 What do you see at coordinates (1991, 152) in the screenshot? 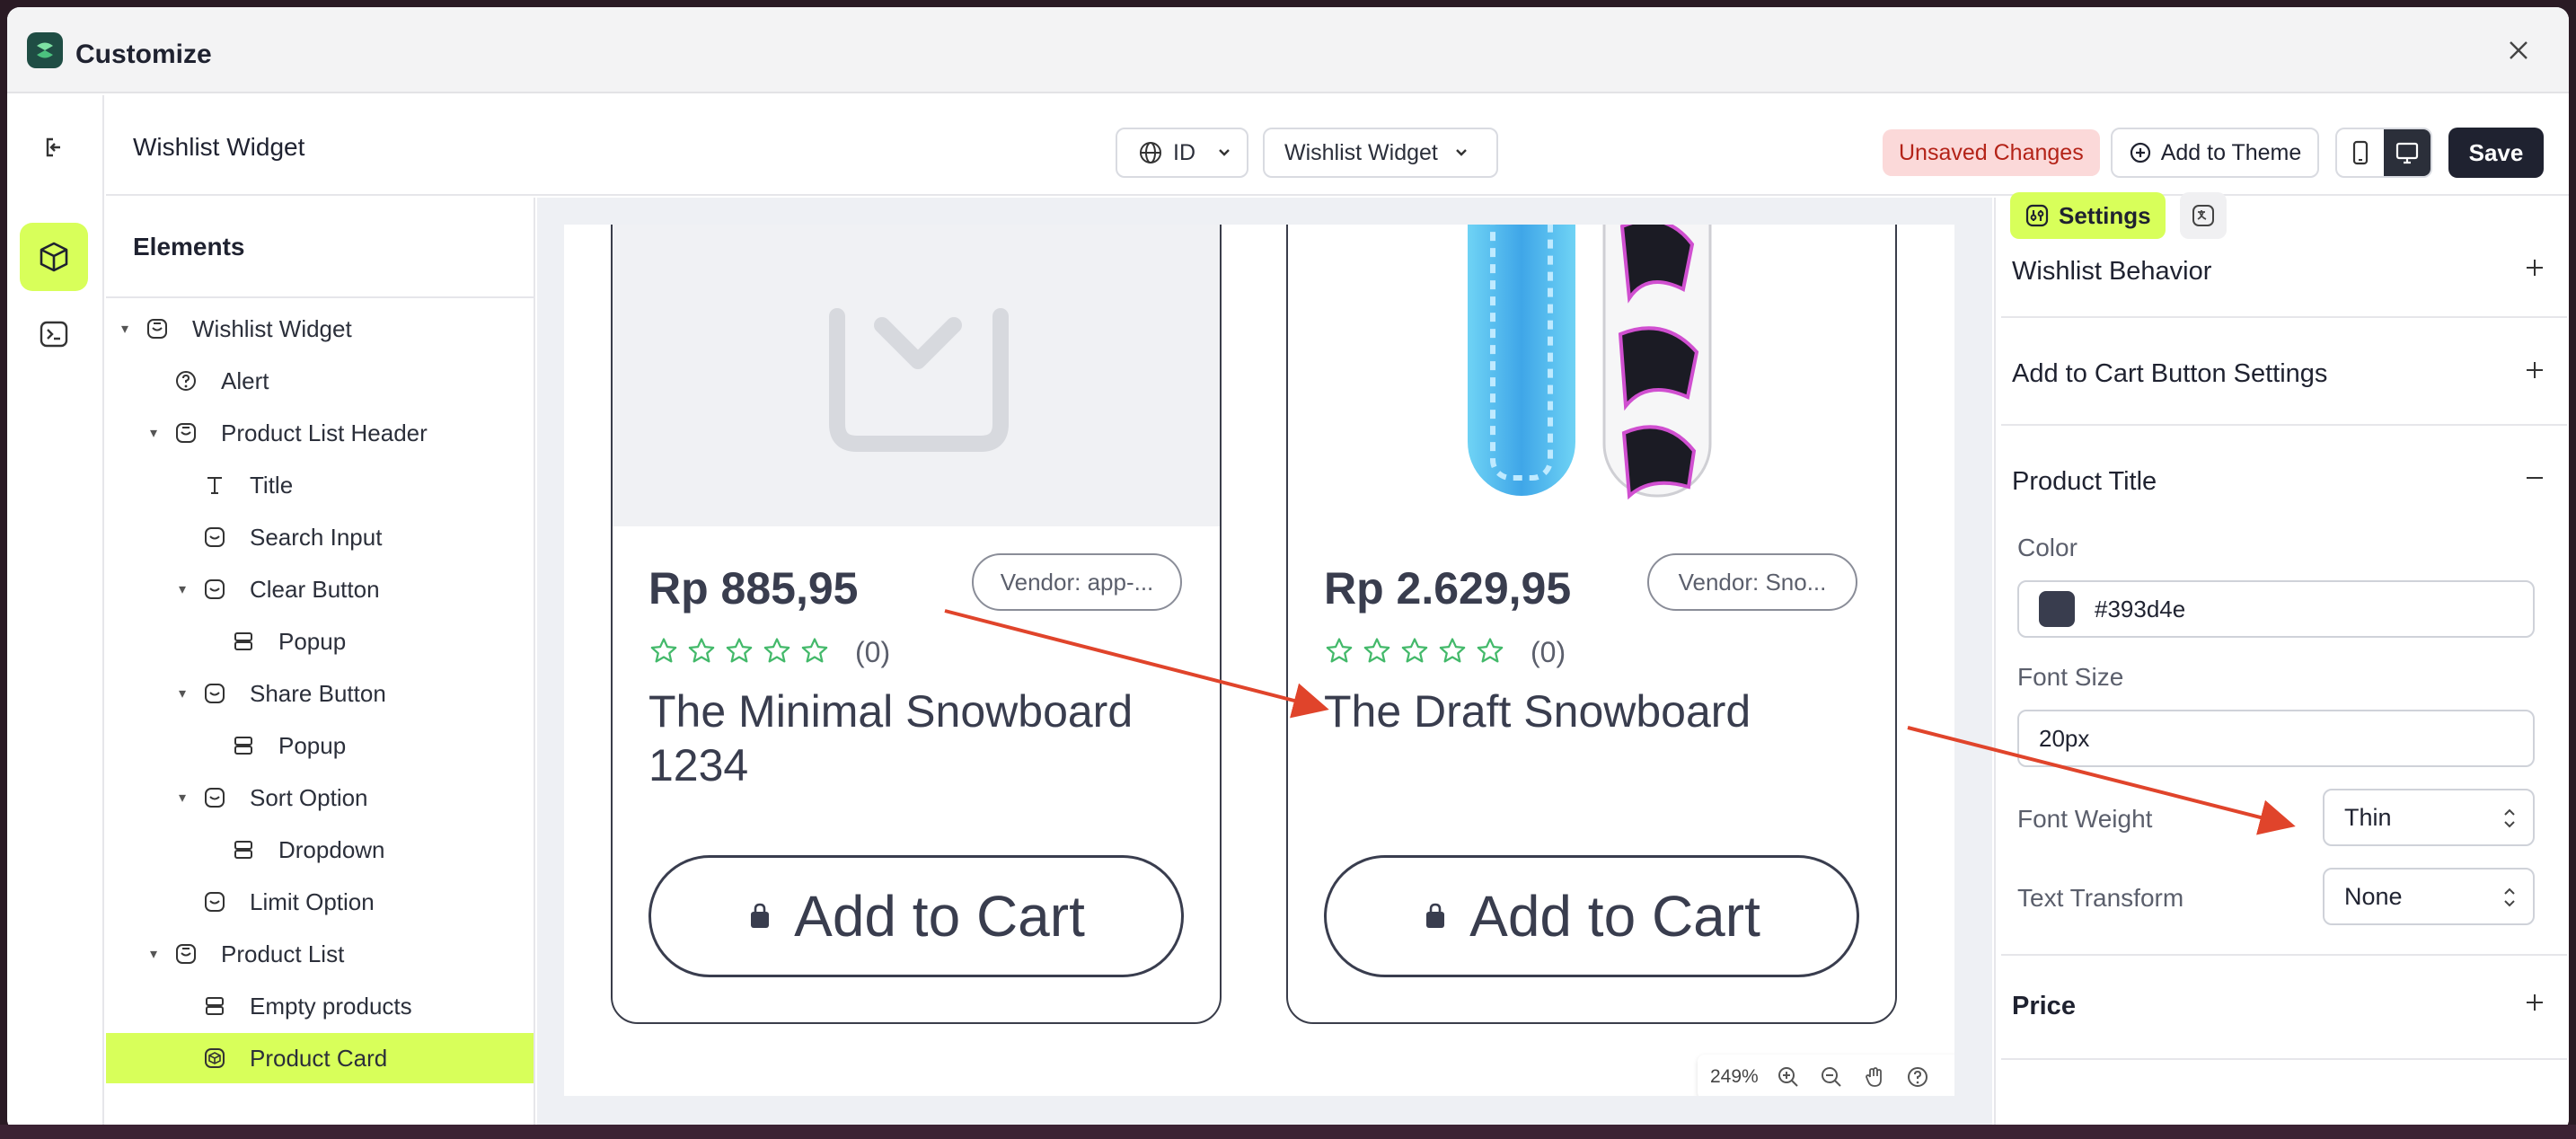
I see `unsaved-changes-badge: Unsaved Changes` at bounding box center [1991, 152].